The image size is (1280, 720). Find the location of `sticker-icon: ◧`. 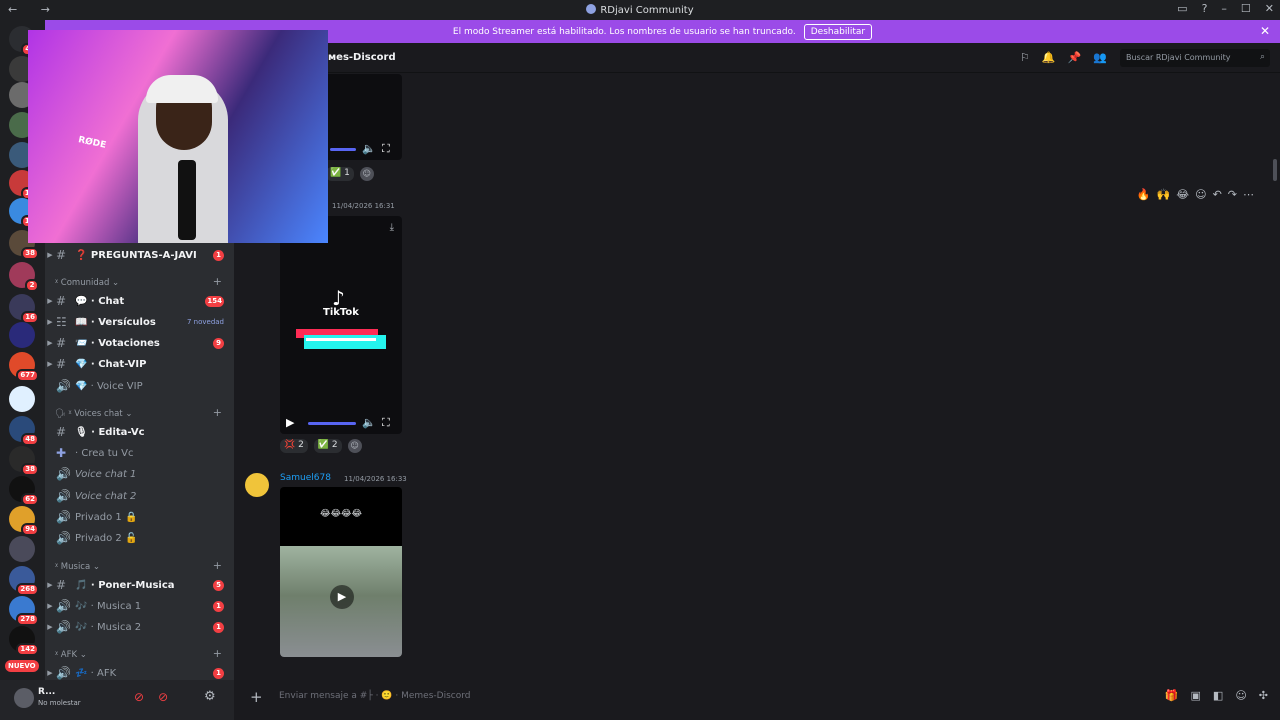

sticker-icon: ◧ is located at coordinates (1218, 695).